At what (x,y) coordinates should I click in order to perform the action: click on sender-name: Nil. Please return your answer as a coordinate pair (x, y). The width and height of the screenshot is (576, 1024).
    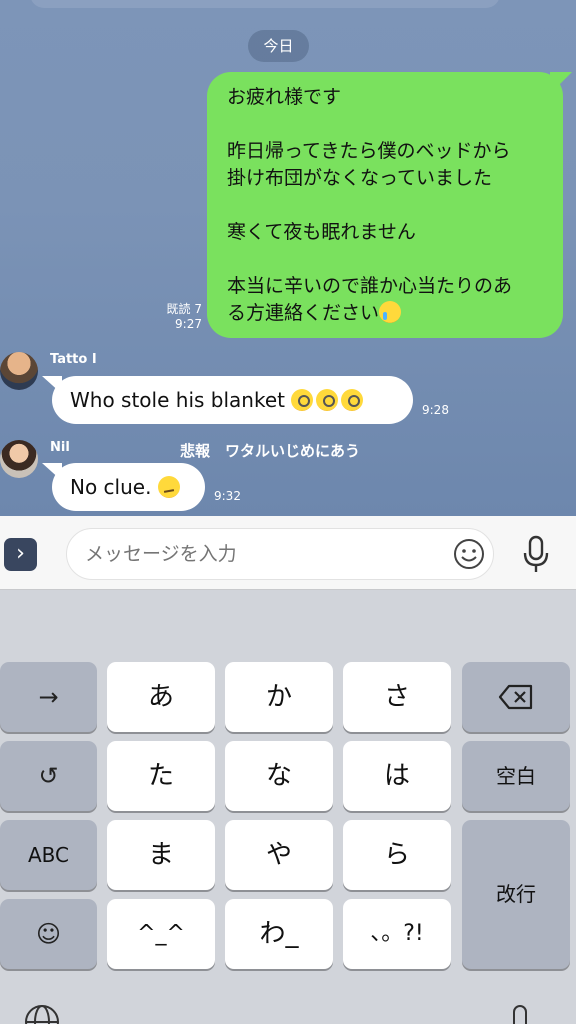
    Looking at the image, I should click on (60, 447).